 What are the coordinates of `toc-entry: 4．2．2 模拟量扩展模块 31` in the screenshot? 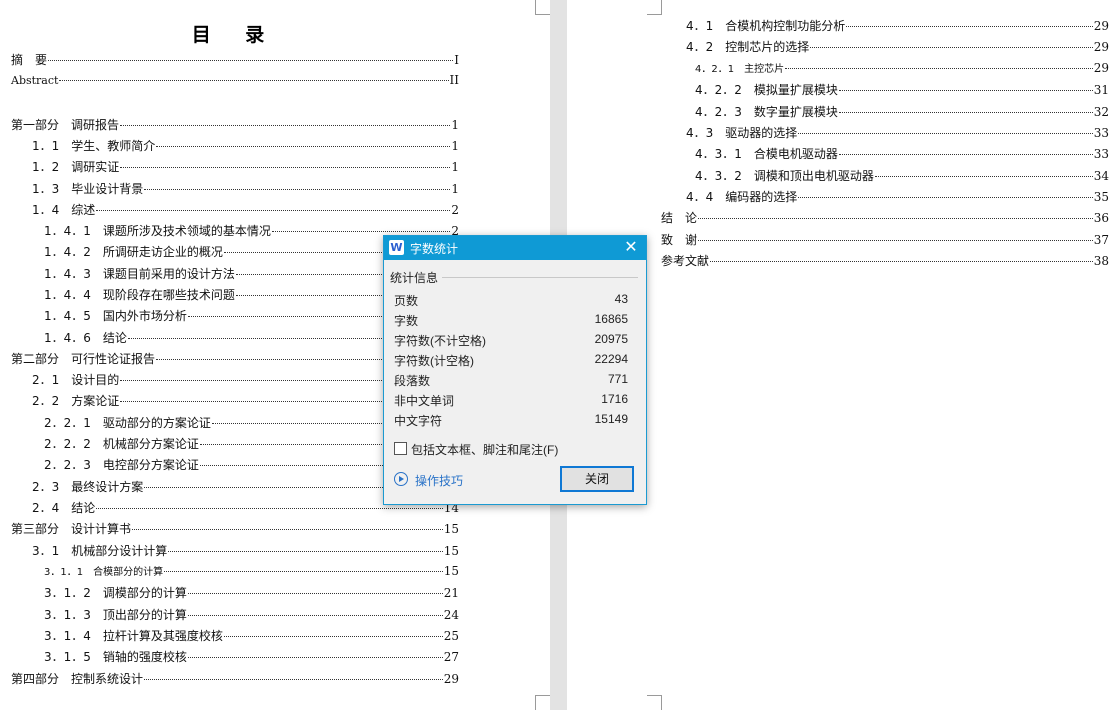 It's located at (902, 91).